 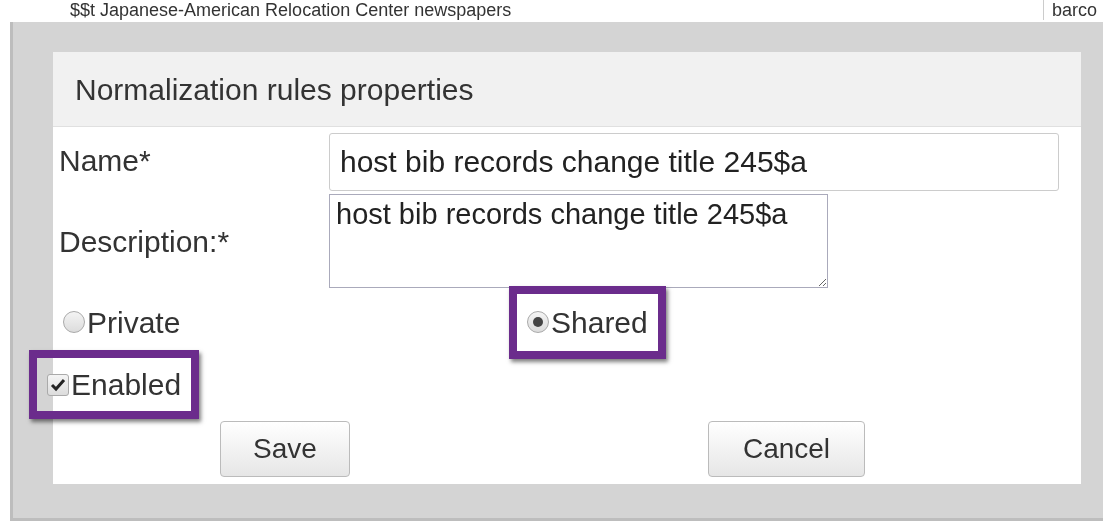 I want to click on save-button: Save, so click(x=285, y=449).